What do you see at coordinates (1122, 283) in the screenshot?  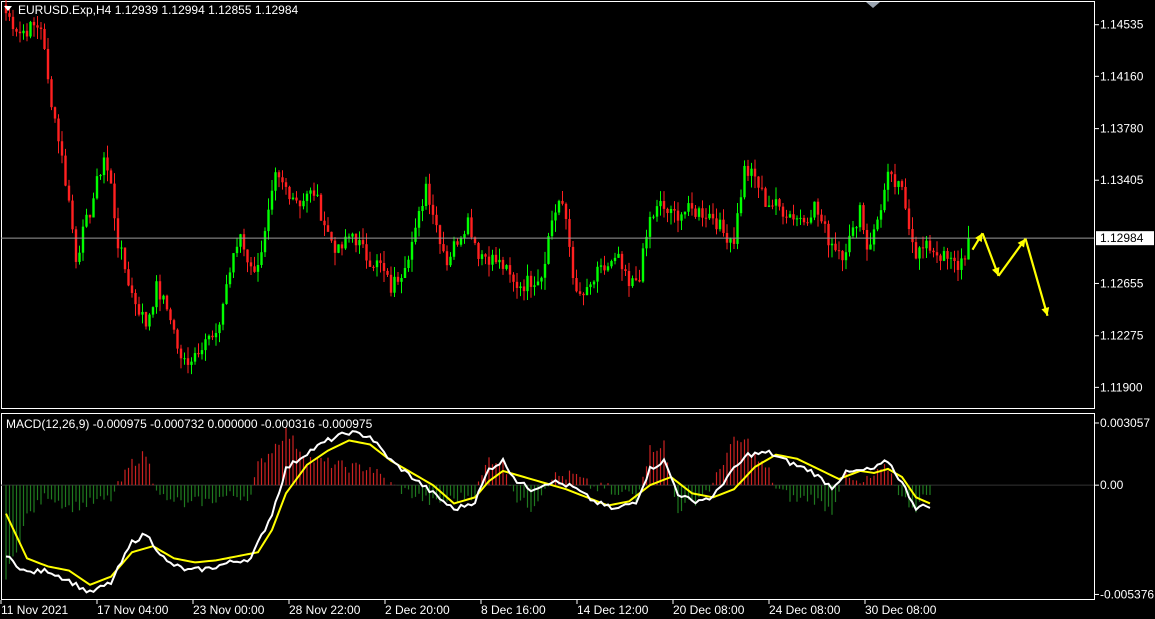 I see `price-tick-label: 1.12655` at bounding box center [1122, 283].